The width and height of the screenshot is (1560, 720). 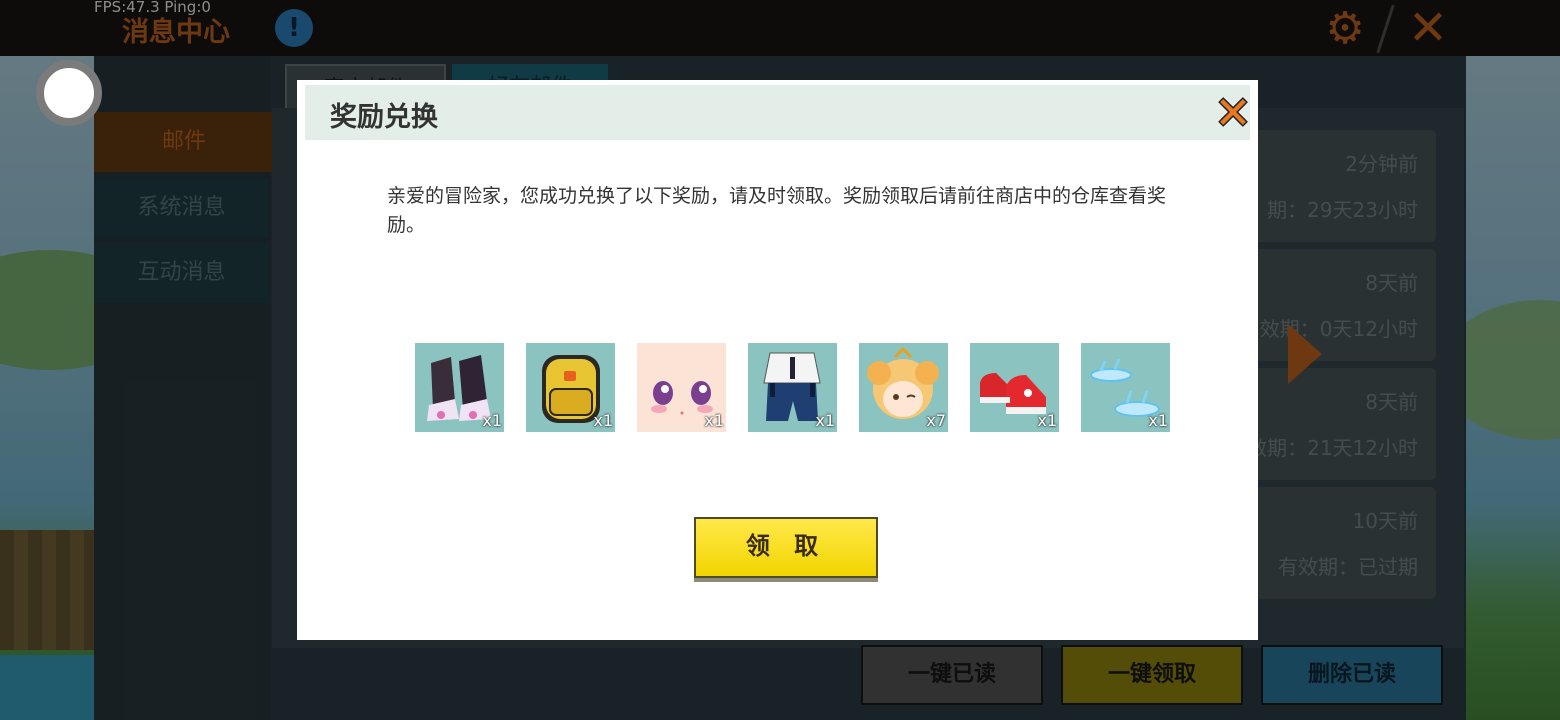 What do you see at coordinates (1233, 114) in the screenshot?
I see `close-icon: ✕` at bounding box center [1233, 114].